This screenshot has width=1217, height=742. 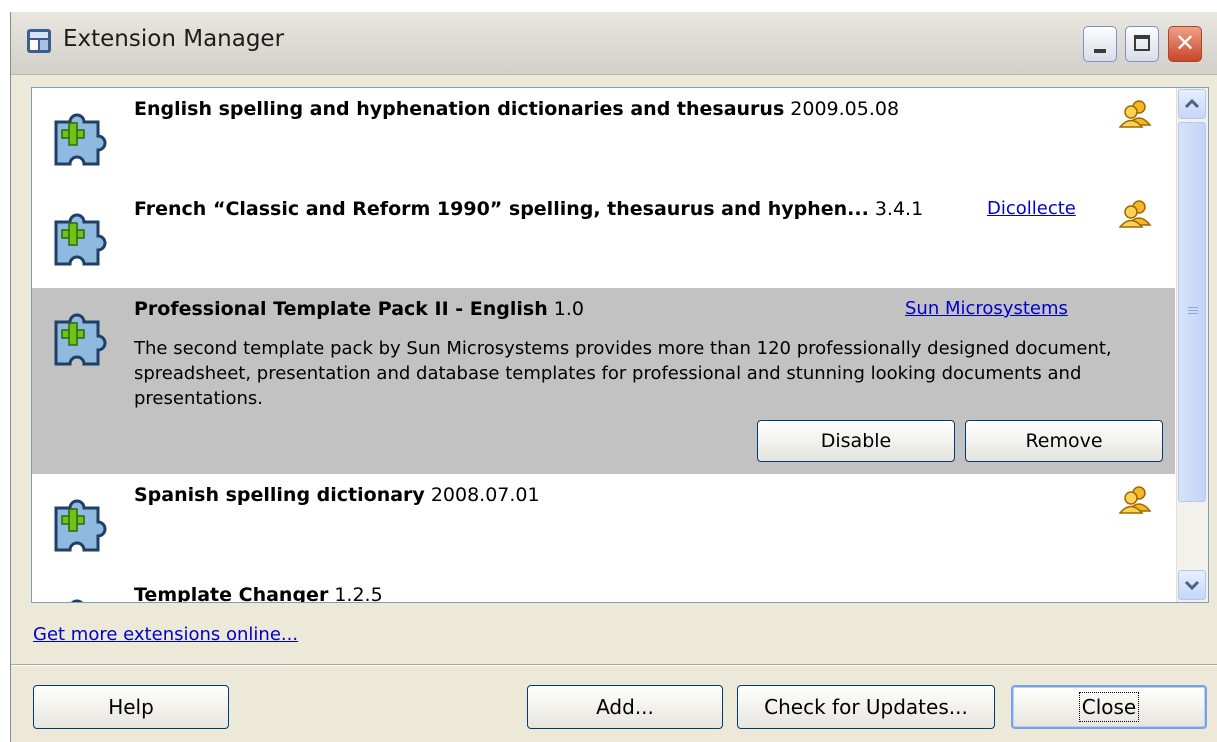 What do you see at coordinates (603, 588) in the screenshot?
I see `extension-row-template-changer: Template Changer 1.2.5` at bounding box center [603, 588].